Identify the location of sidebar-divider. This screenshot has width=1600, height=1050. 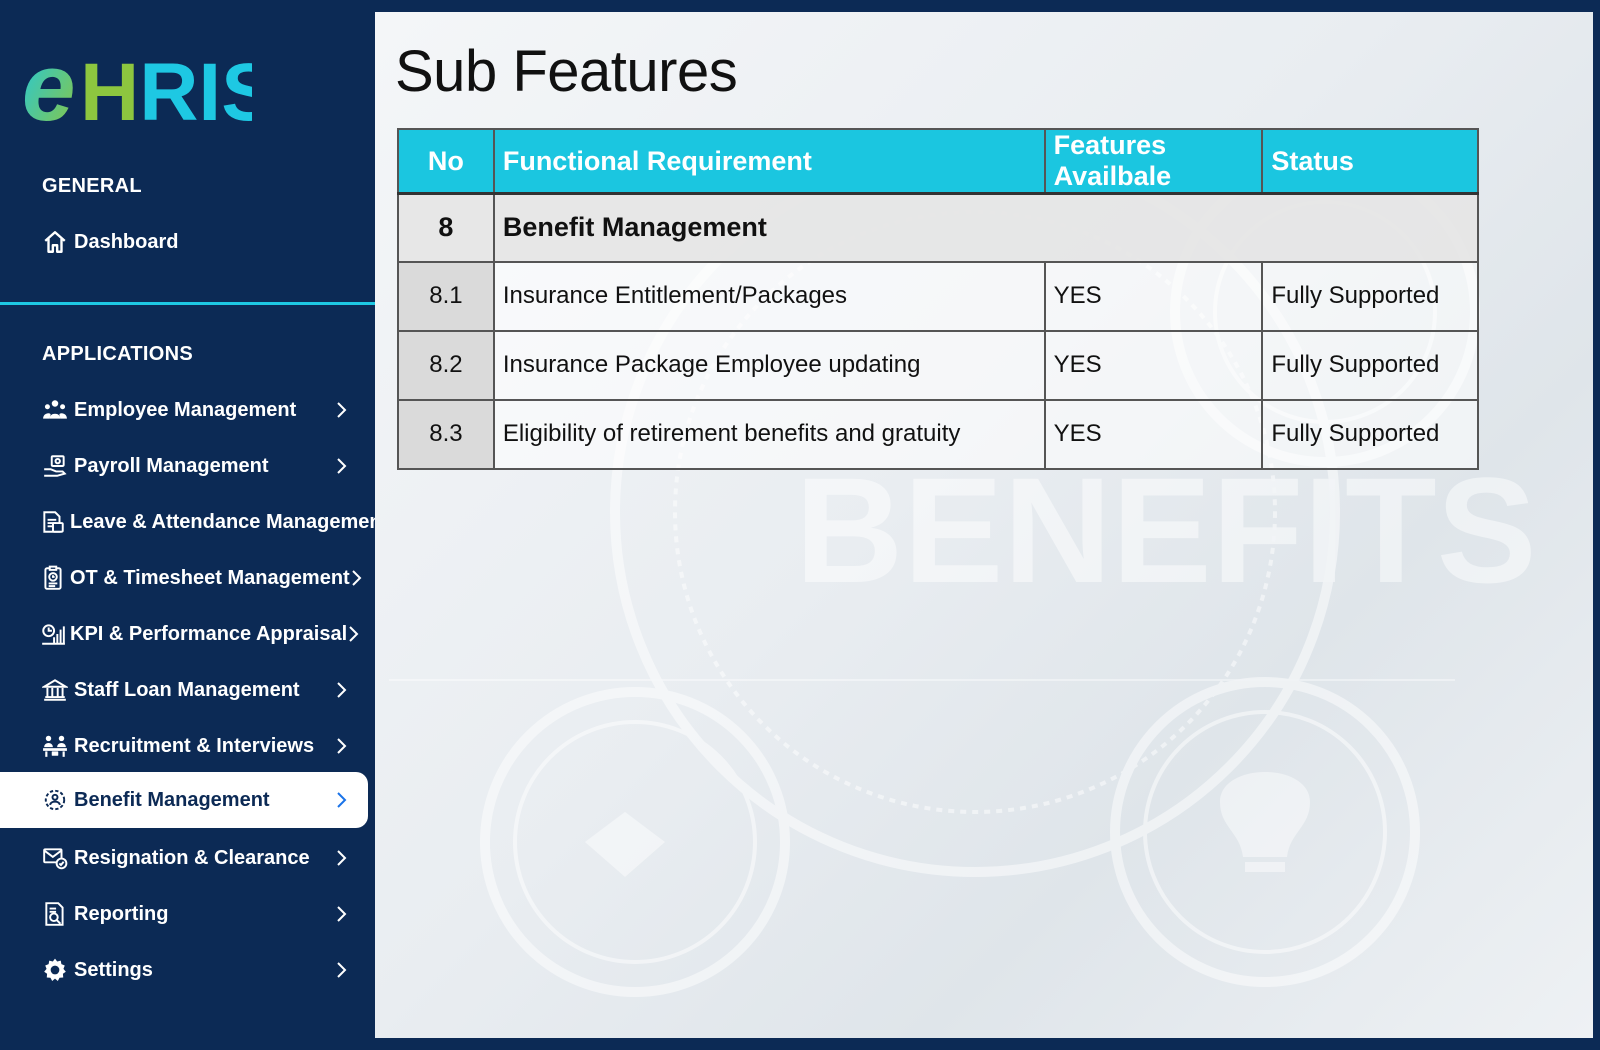
(187, 303).